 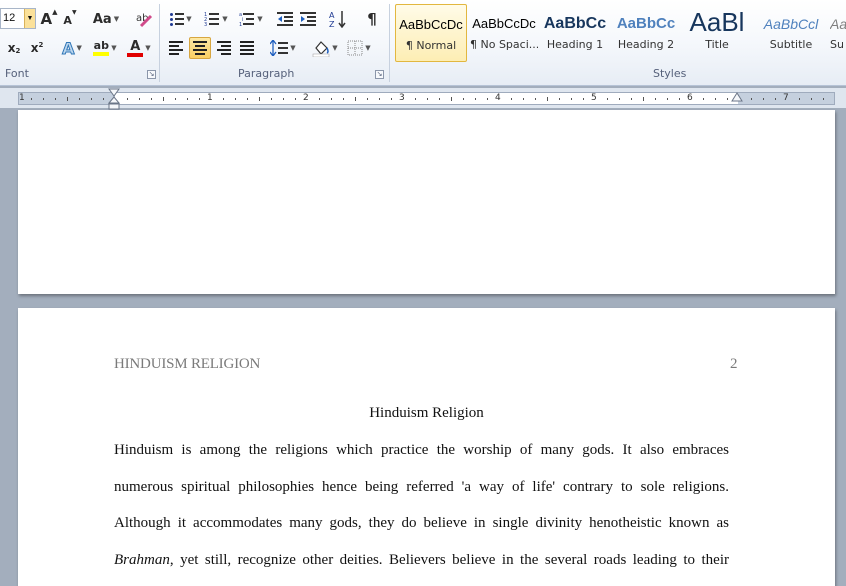 I want to click on bullets-icon, so click(x=177, y=19).